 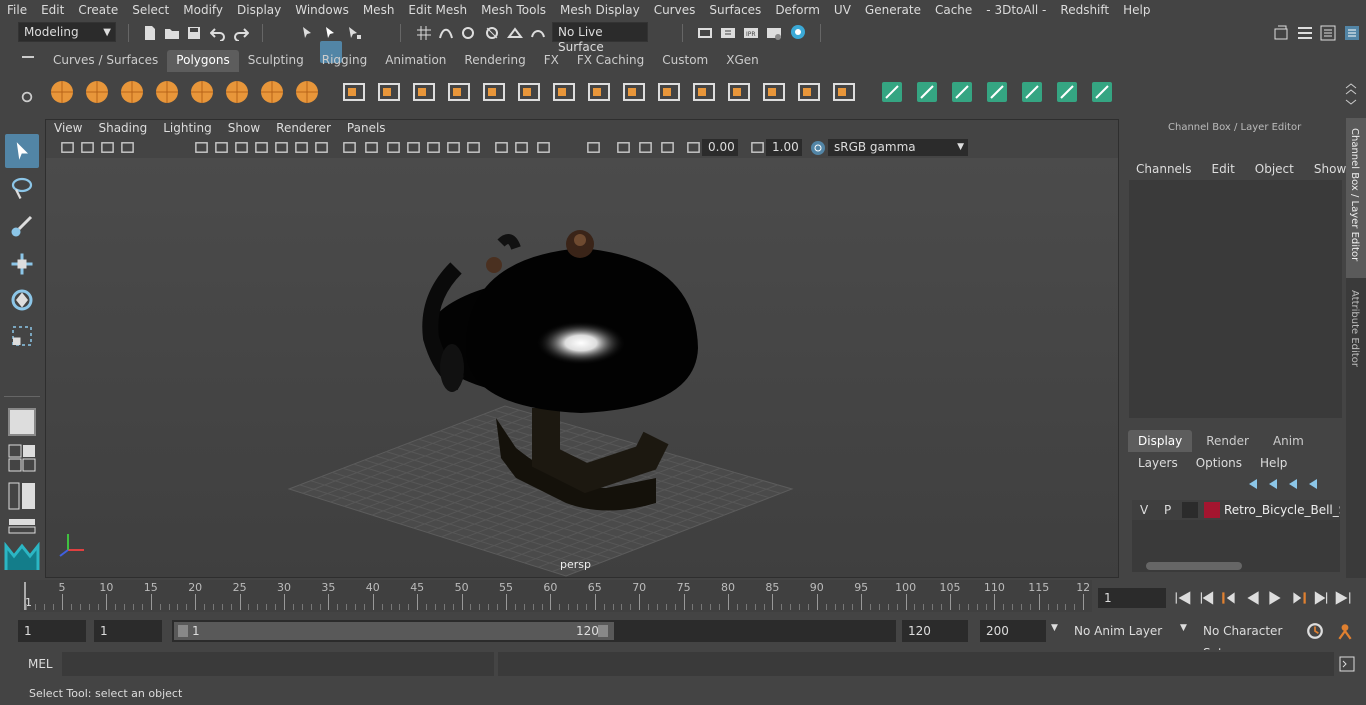 What do you see at coordinates (22, 300) in the screenshot?
I see `rotate-tool-icon` at bounding box center [22, 300].